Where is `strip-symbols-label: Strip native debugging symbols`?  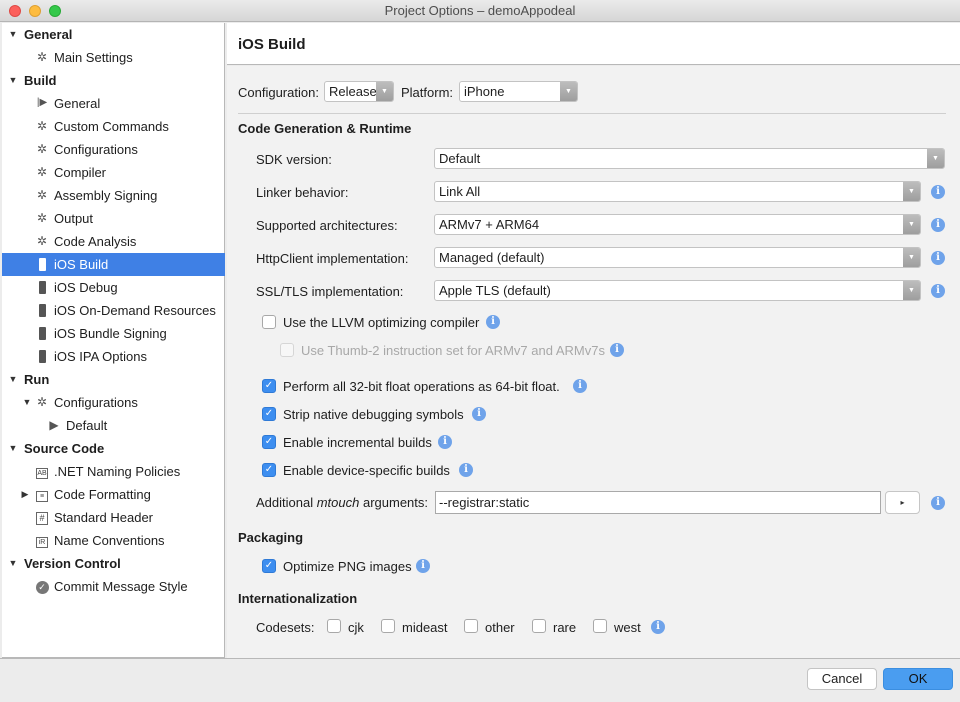 strip-symbols-label: Strip native debugging symbols is located at coordinates (373, 414).